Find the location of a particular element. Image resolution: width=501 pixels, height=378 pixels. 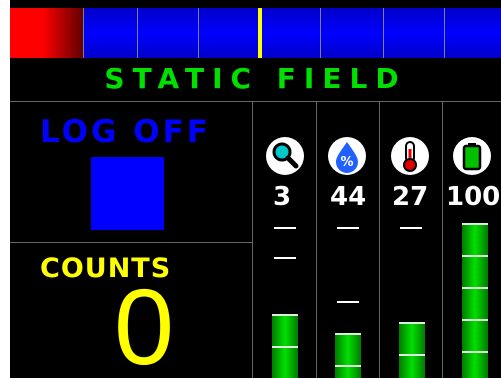

meter-red-zone is located at coordinates (46, 33).